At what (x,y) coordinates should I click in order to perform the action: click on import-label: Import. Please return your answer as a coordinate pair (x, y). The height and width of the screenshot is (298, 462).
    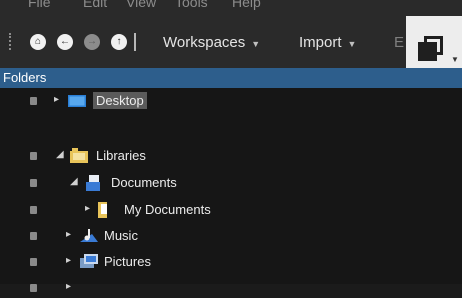
    Looking at the image, I should click on (320, 42).